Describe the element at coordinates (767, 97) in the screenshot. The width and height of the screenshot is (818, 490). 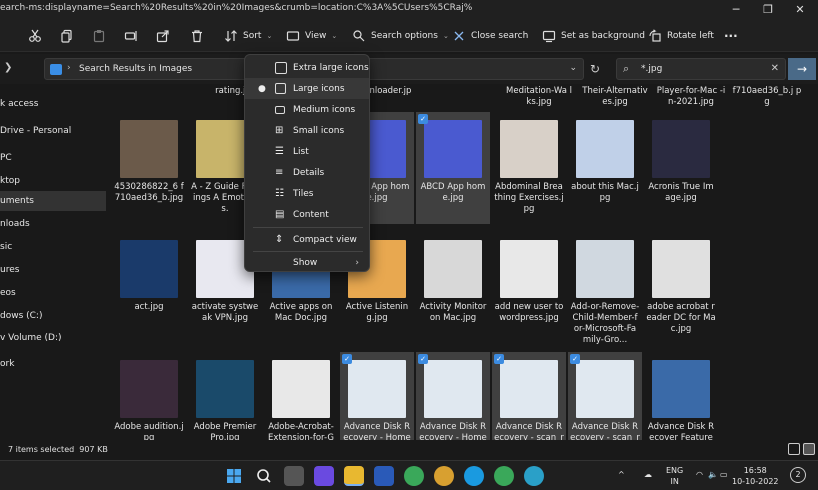
I see `file-caption: f710aed36_b.j pg` at that location.